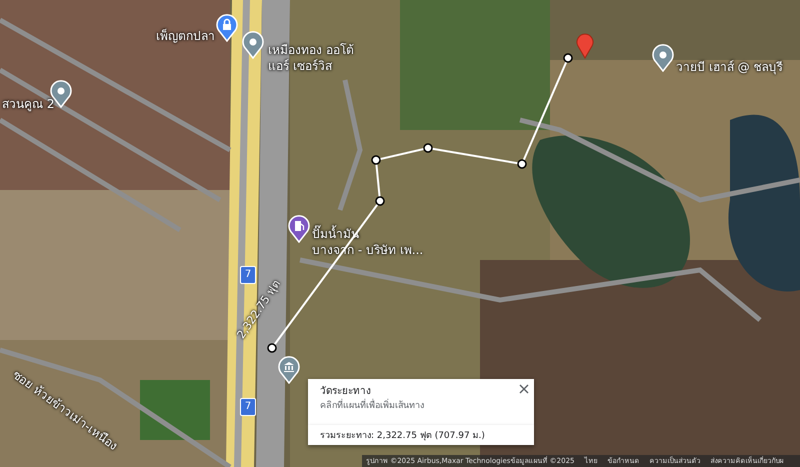 Image resolution: width=800 pixels, height=467 pixels. What do you see at coordinates (185, 36) in the screenshot?
I see `place-label: เพ็ญตกปลา` at bounding box center [185, 36].